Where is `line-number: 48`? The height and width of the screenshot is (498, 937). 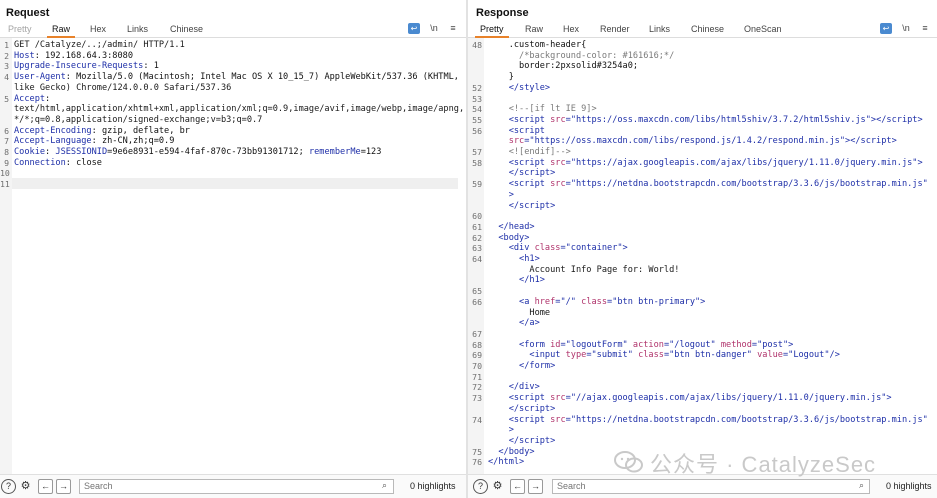 line-number: 48 is located at coordinates (477, 45).